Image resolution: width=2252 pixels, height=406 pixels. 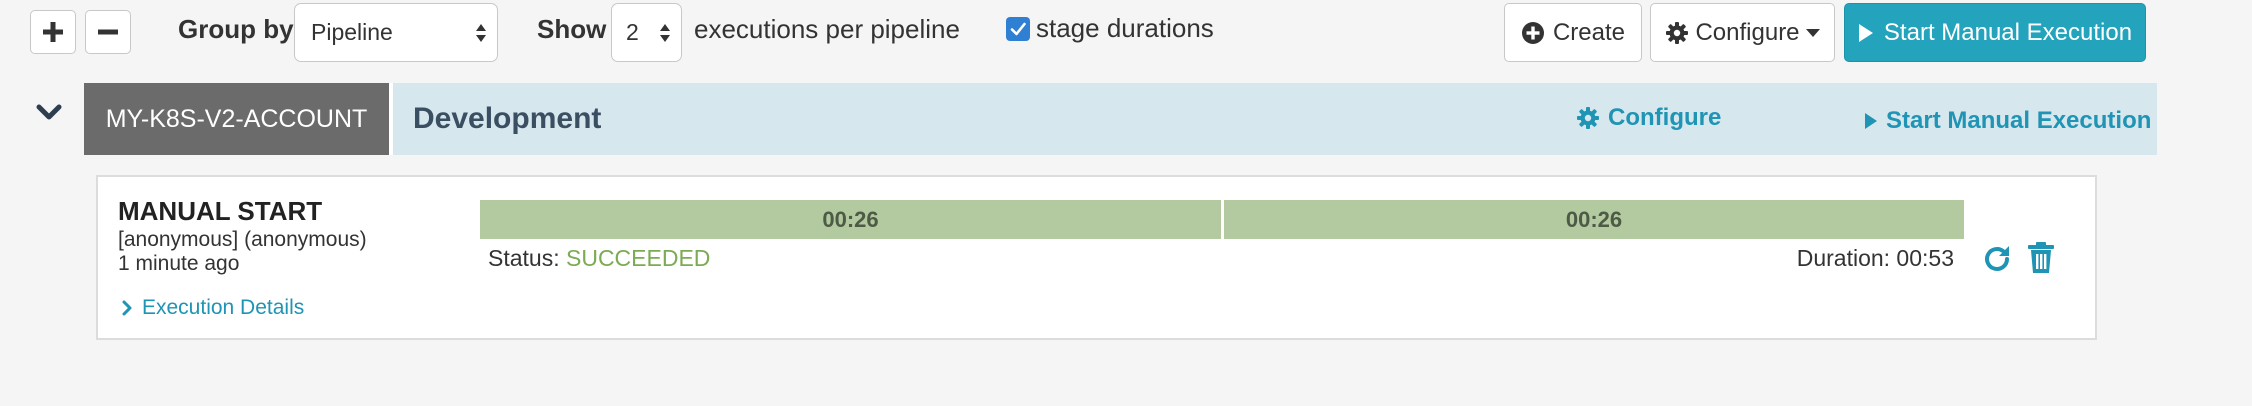 What do you see at coordinates (572, 29) in the screenshot?
I see `show-label: Show` at bounding box center [572, 29].